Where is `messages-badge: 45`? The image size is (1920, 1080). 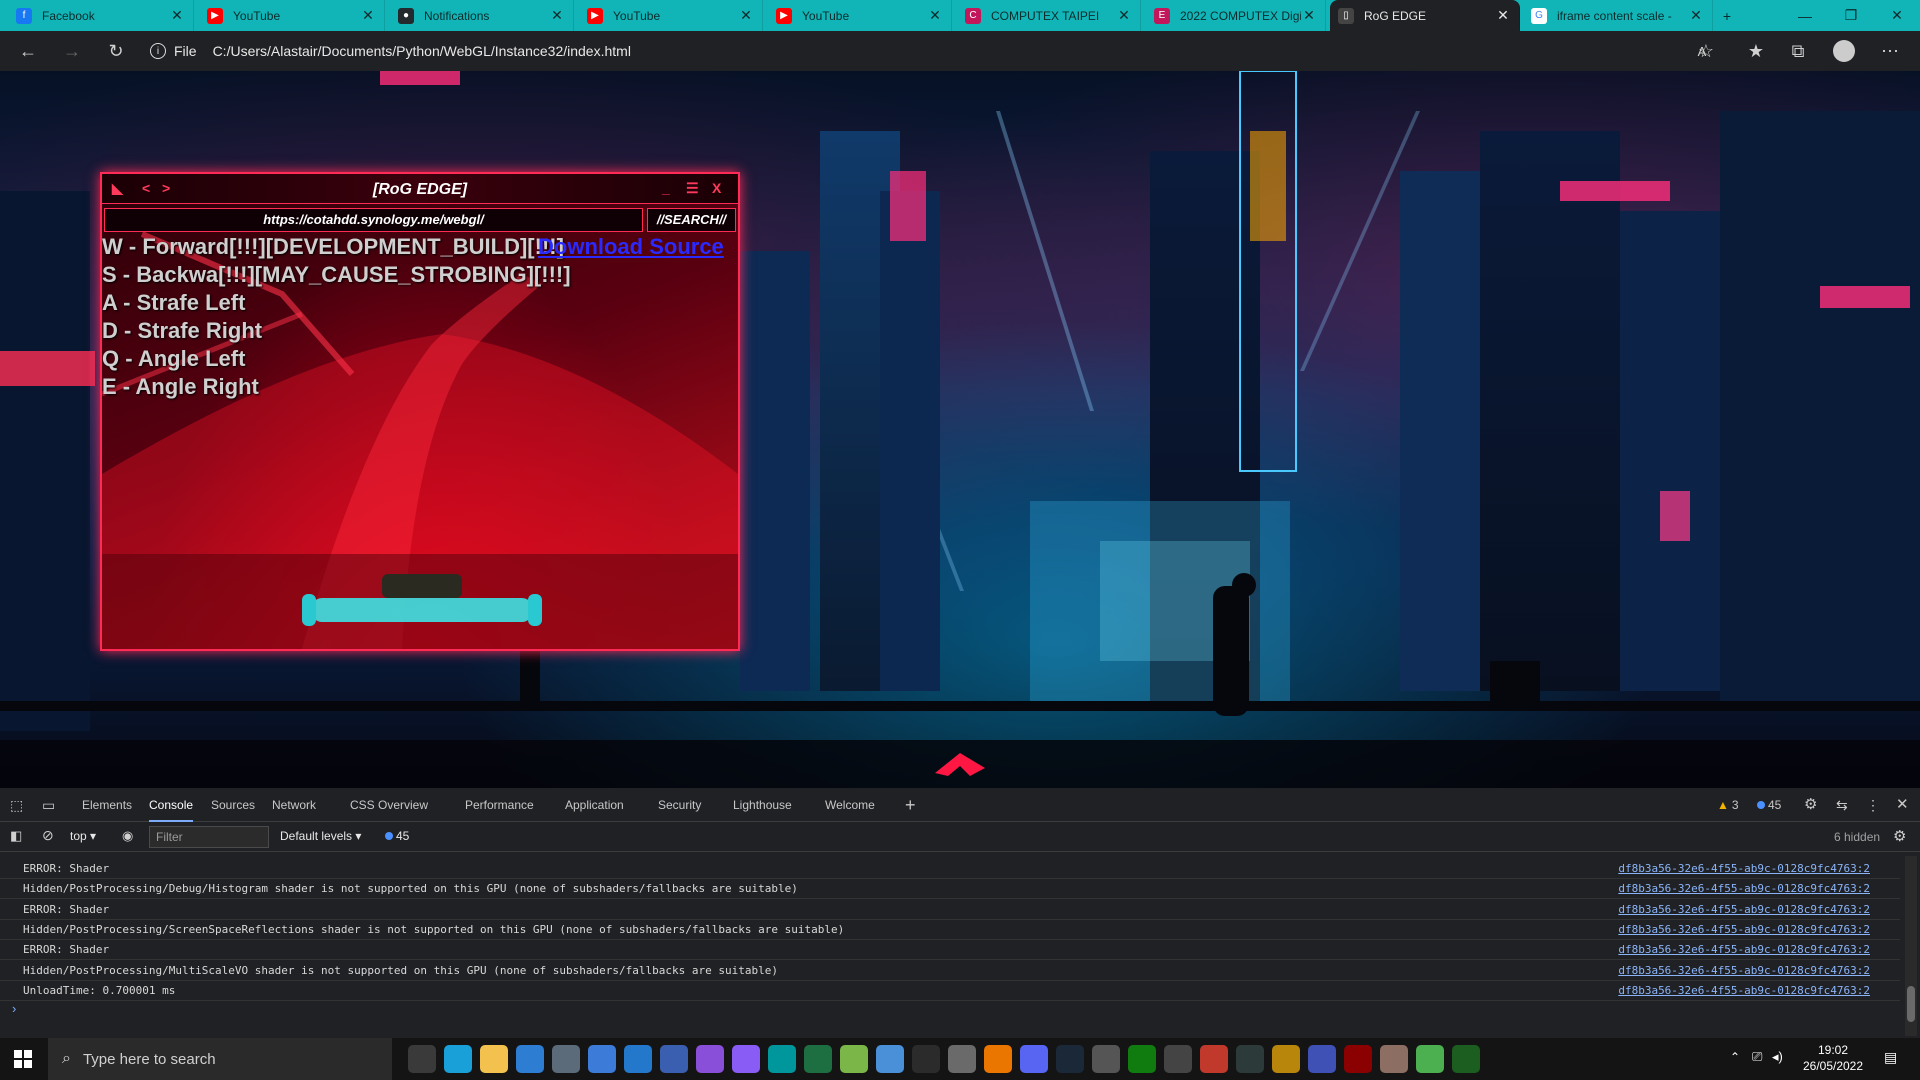
messages-badge: 45 is located at coordinates (1769, 805).